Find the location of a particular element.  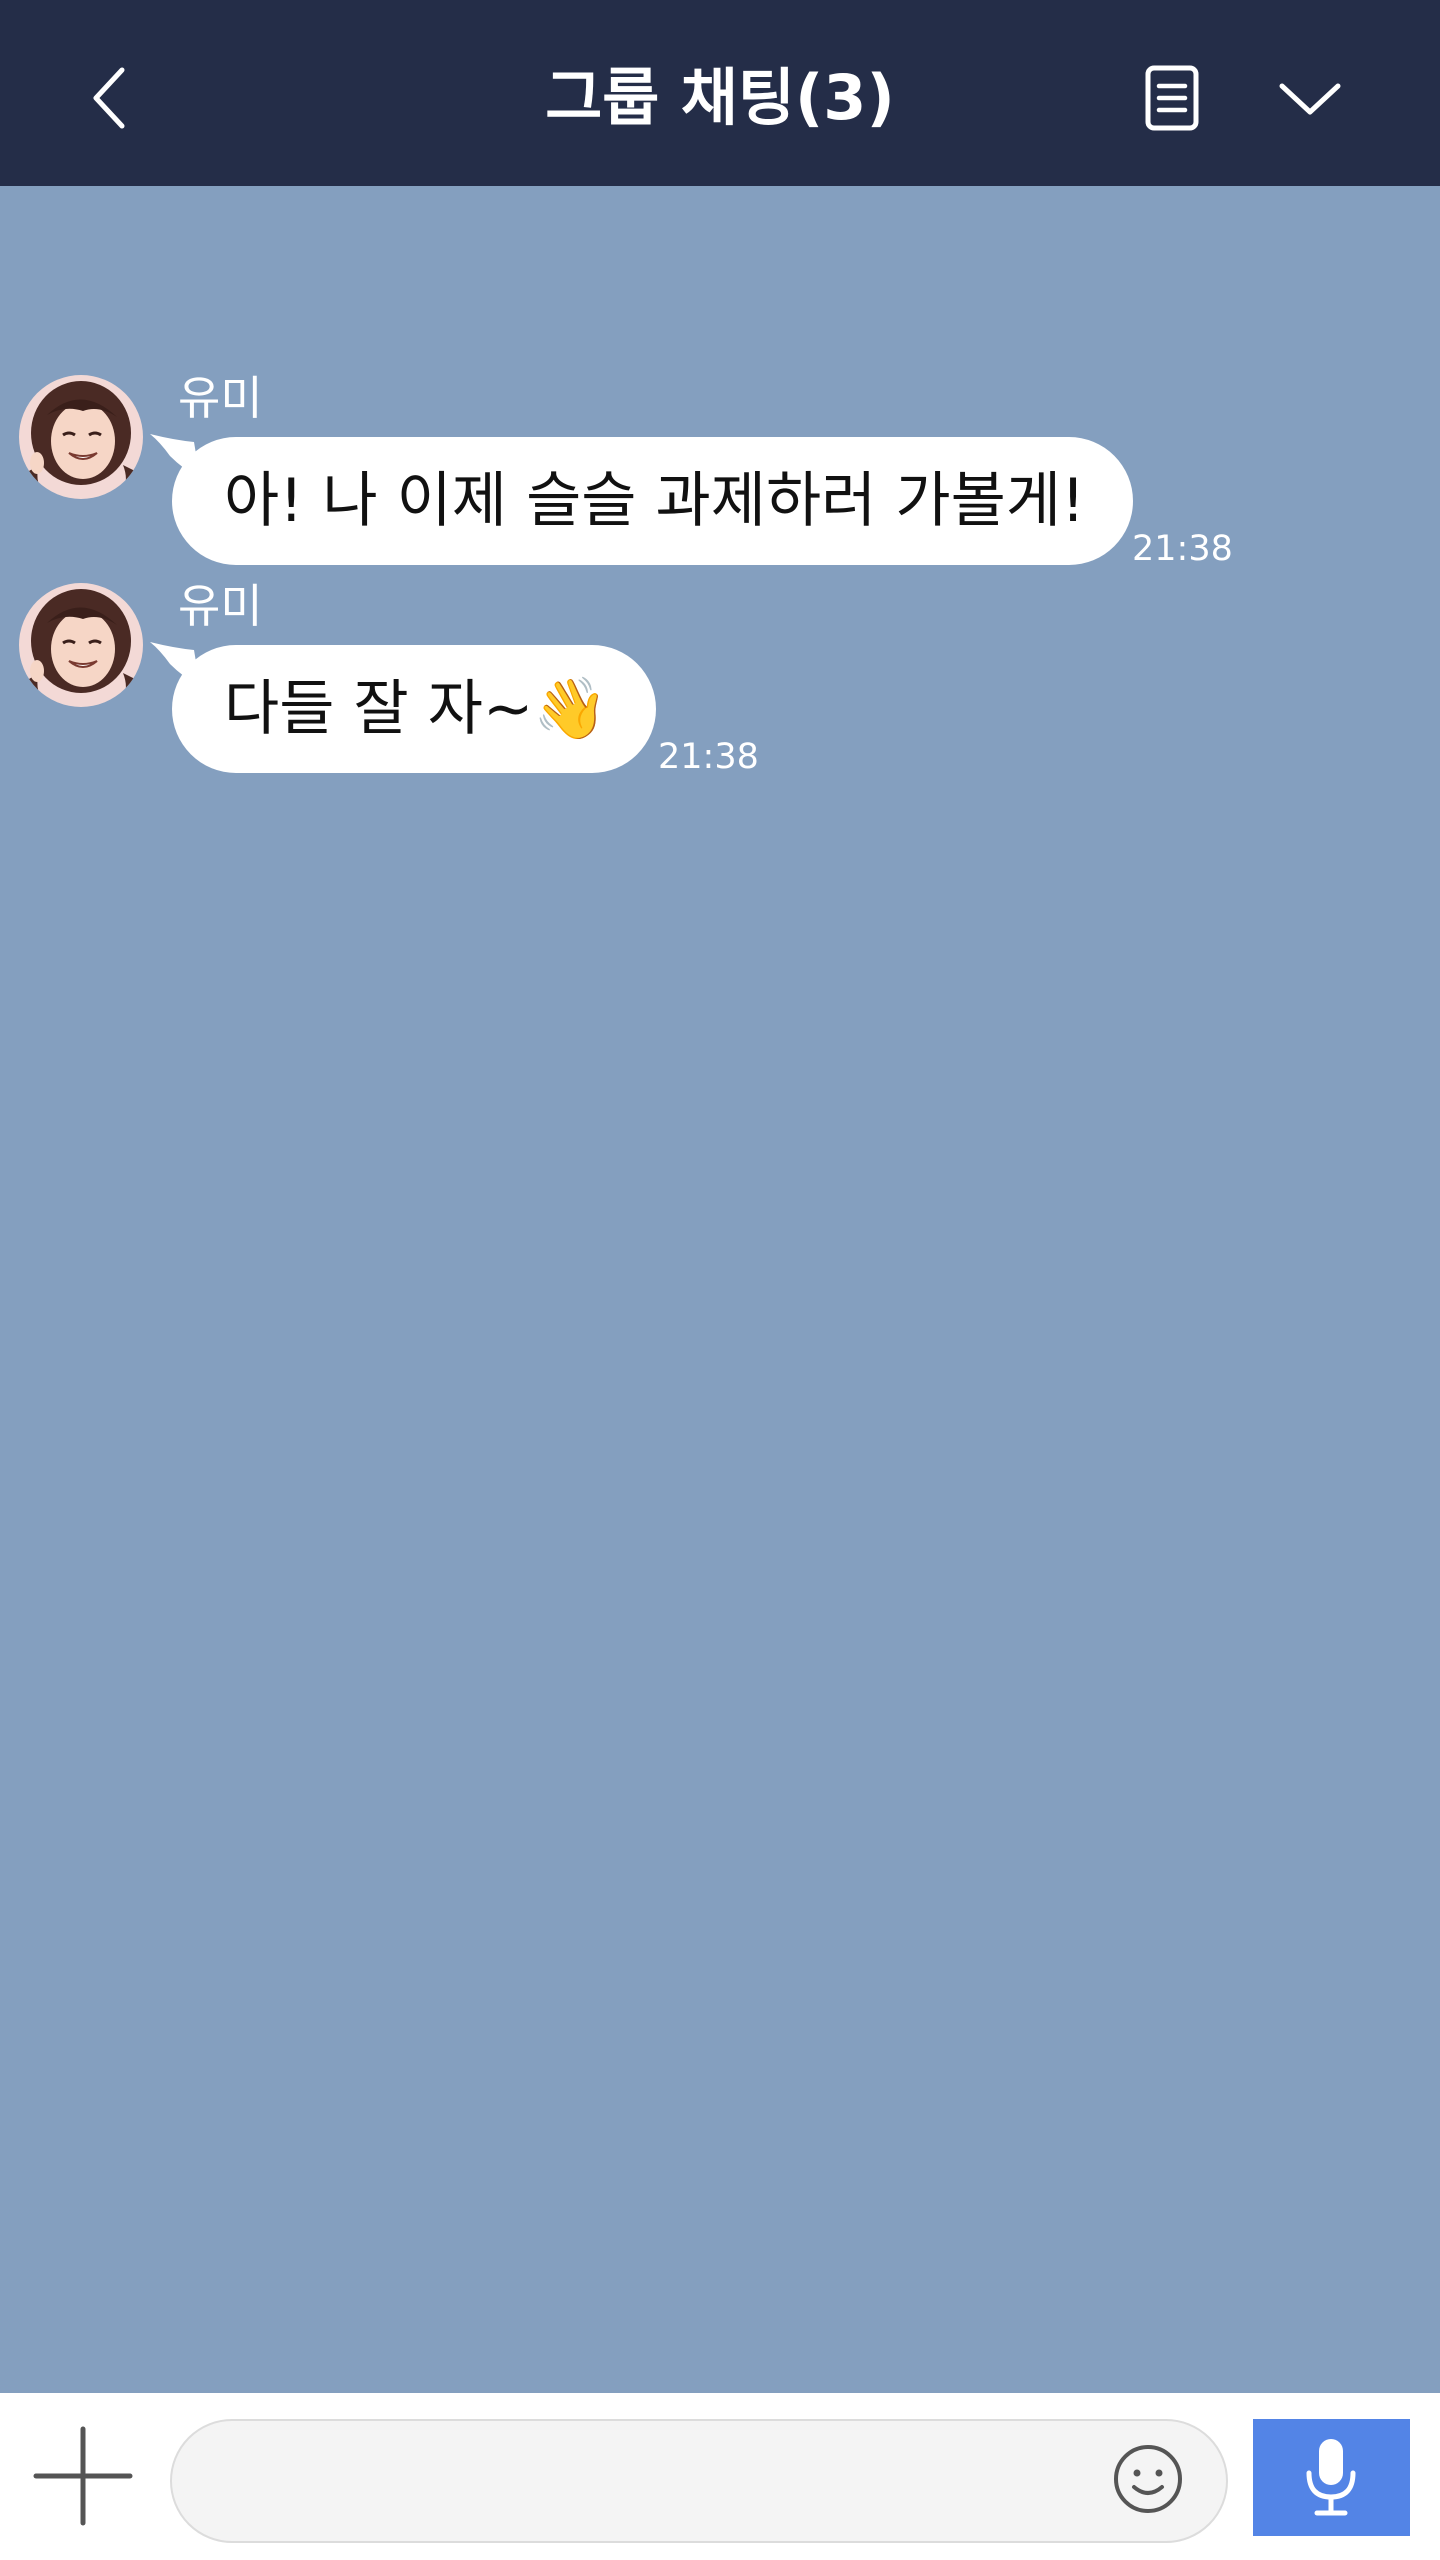

attach-button is located at coordinates (83, 2476).